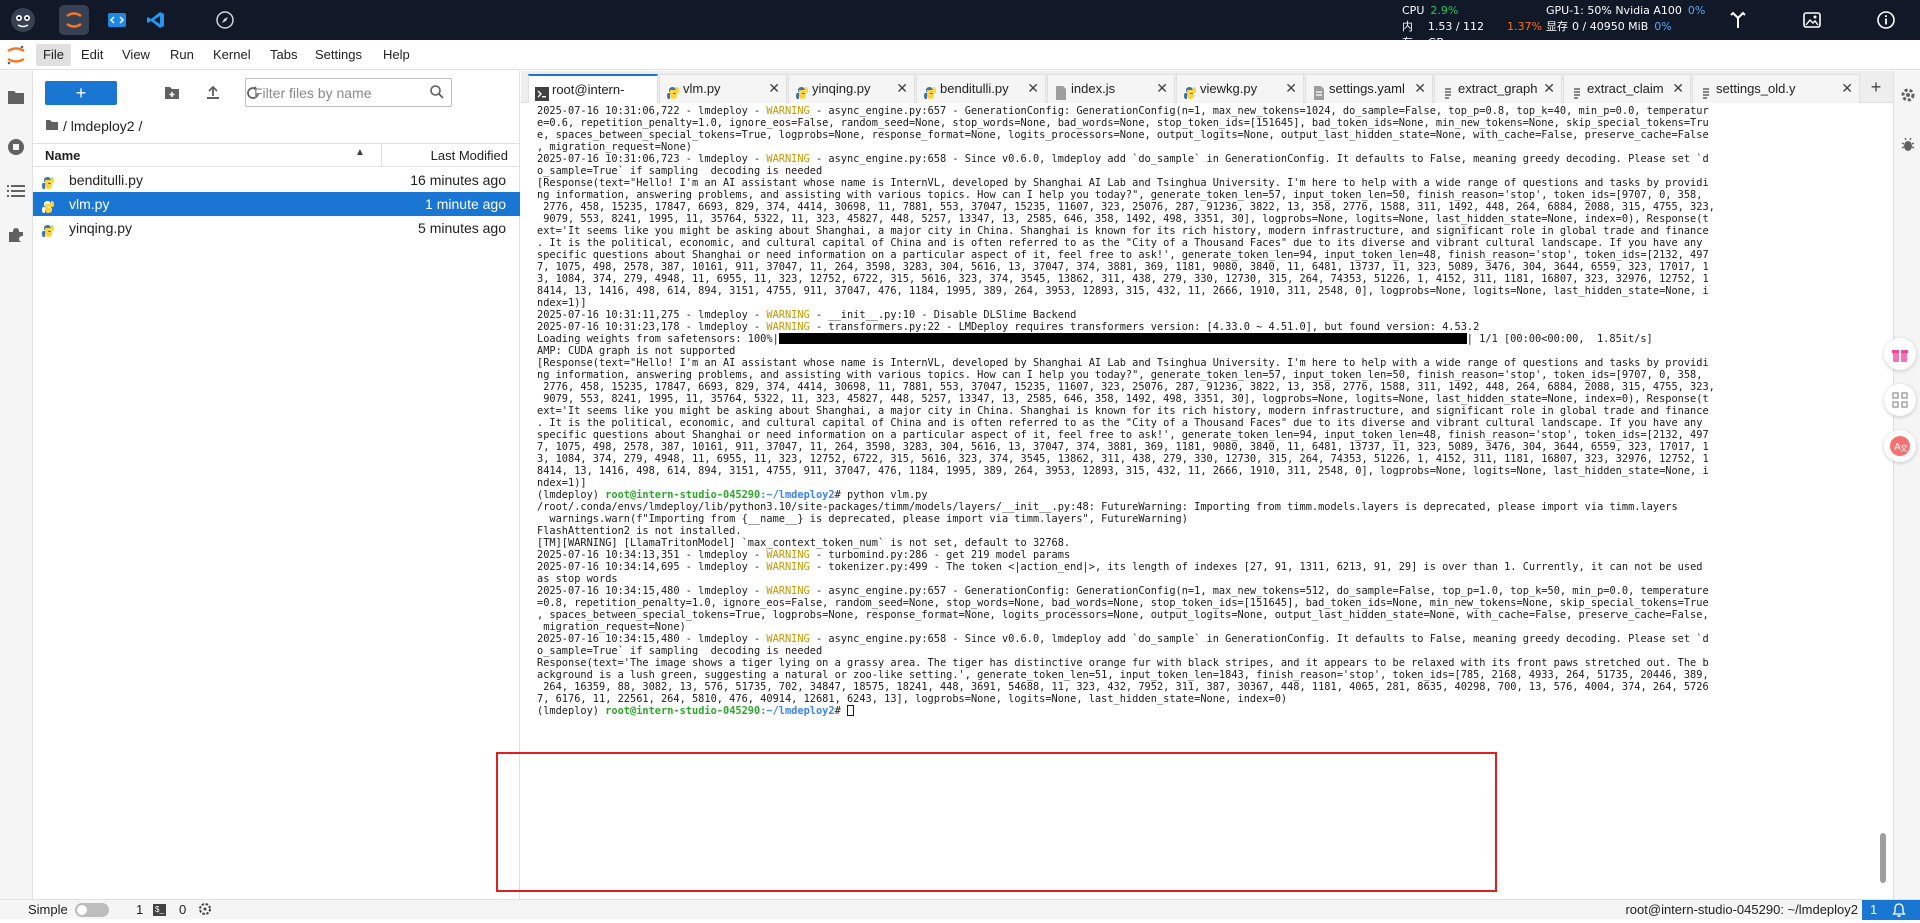 This screenshot has height=923, width=1920. I want to click on apps-grid-icon, so click(1900, 400).